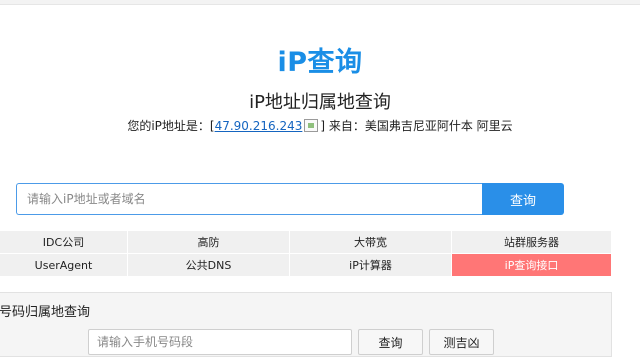 The image size is (640, 357). What do you see at coordinates (64, 242) in the screenshot?
I see `nav-idc: IDC公司` at bounding box center [64, 242].